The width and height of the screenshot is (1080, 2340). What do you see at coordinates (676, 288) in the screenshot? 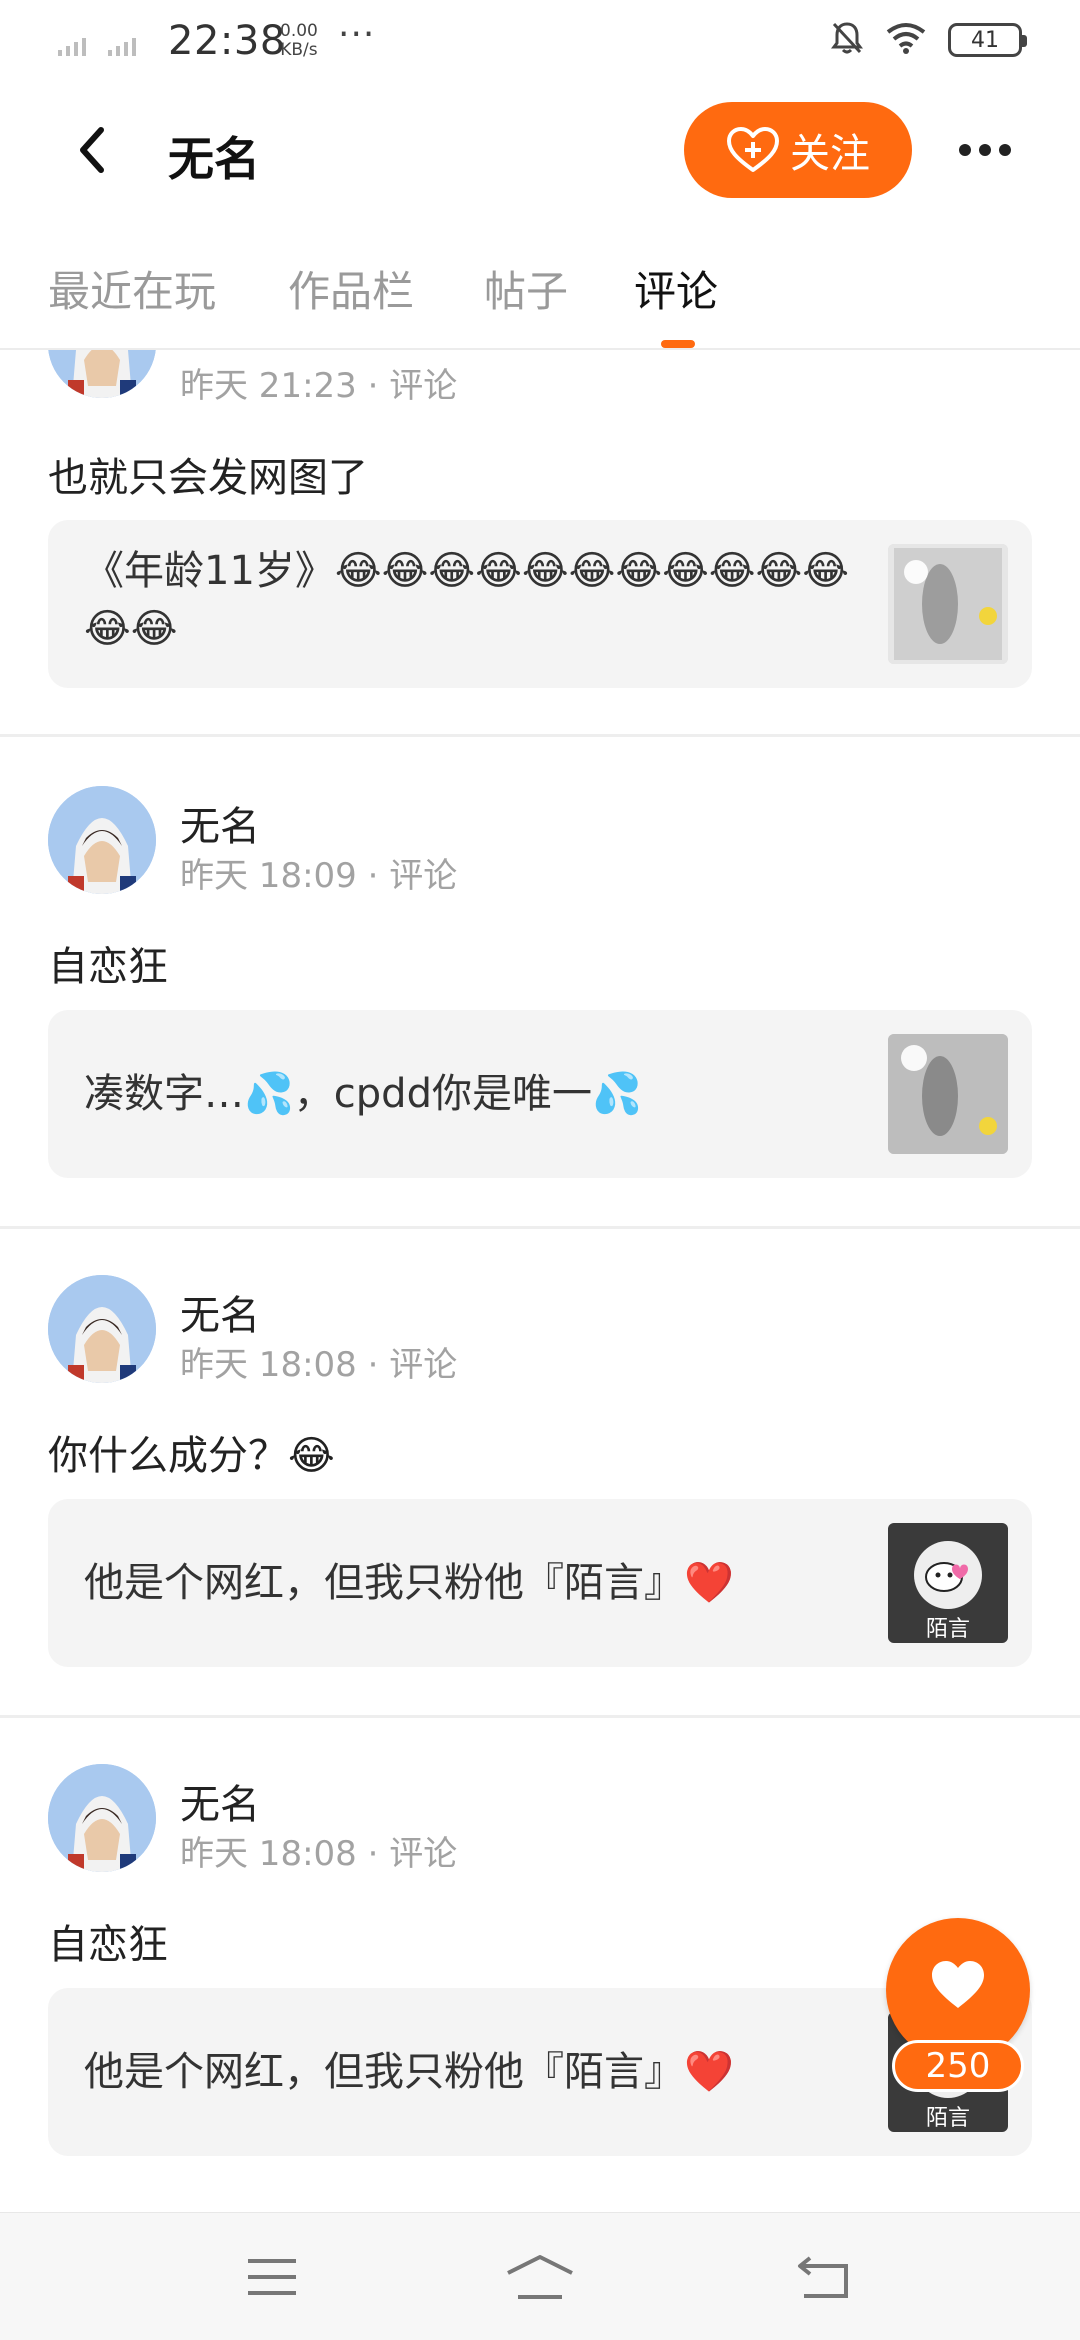
I see `tab-comments: 评论` at bounding box center [676, 288].